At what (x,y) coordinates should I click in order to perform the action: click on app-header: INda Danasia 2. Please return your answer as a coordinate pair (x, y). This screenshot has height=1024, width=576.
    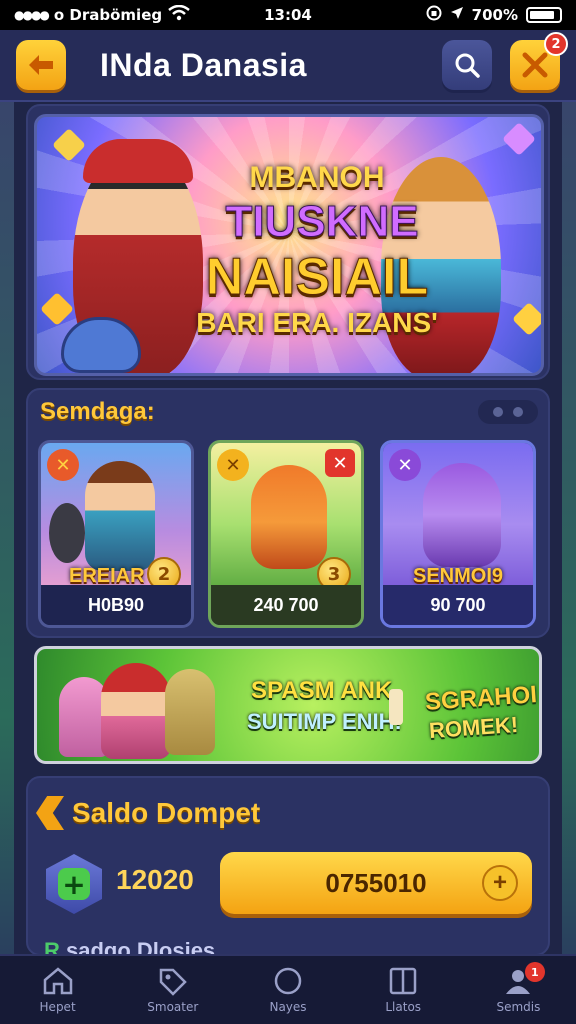
    Looking at the image, I should click on (288, 66).